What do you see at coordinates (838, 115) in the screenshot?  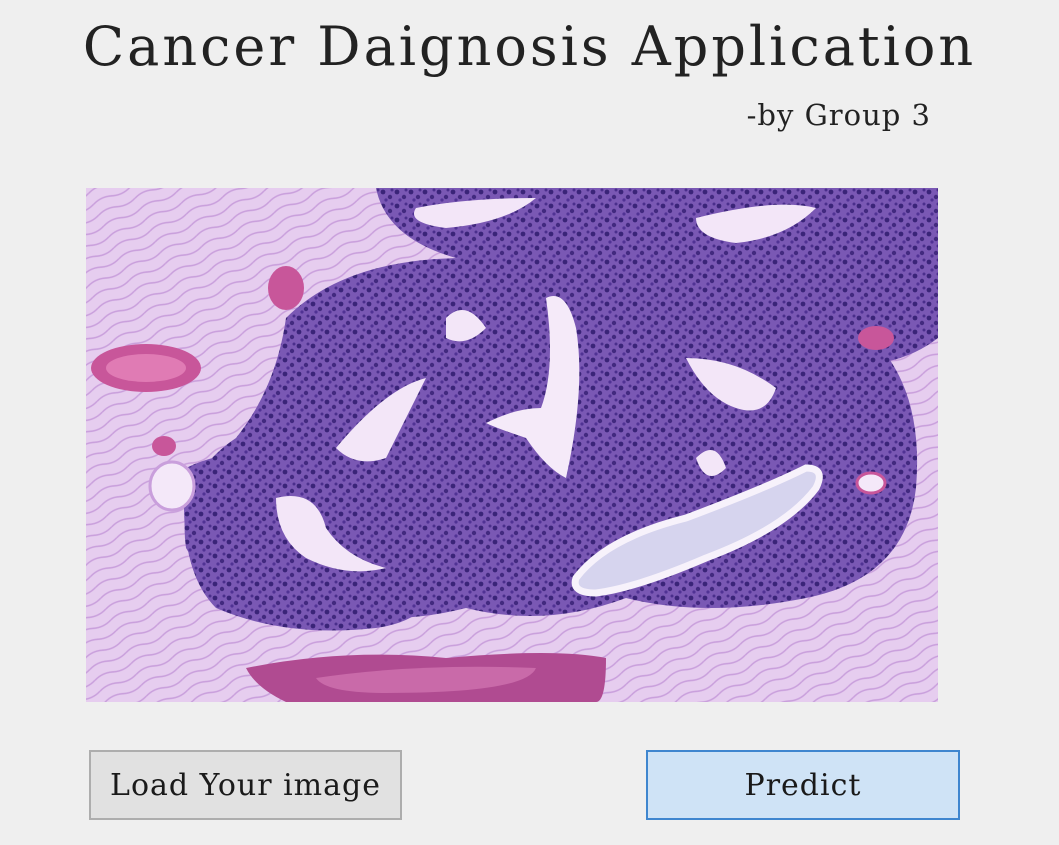 I see `app-subtitle: -by Group 3` at bounding box center [838, 115].